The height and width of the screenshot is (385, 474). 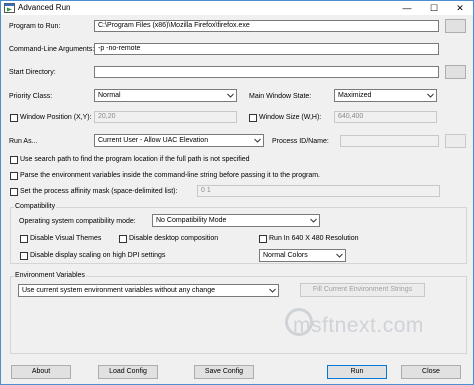 What do you see at coordinates (24, 256) in the screenshot?
I see `disable-dpi-scaling-checkbox` at bounding box center [24, 256].